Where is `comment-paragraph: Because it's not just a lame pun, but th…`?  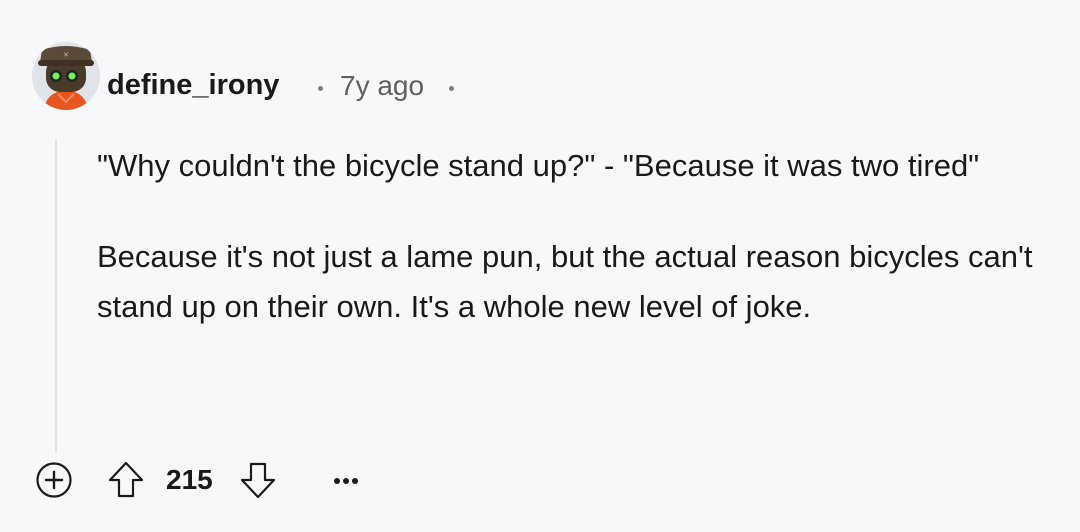
comment-paragraph: Because it's not just a lame pun, but th… is located at coordinates (565, 281).